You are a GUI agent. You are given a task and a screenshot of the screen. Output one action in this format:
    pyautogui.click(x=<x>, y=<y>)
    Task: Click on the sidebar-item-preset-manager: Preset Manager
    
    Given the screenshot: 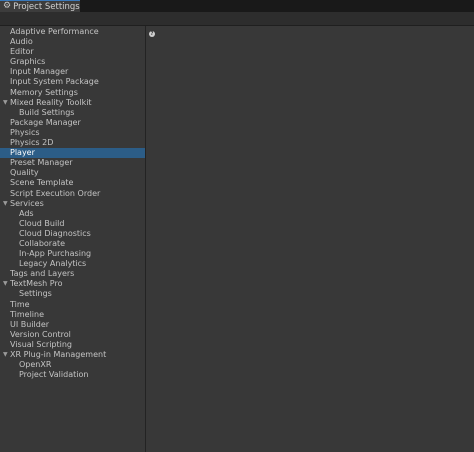 What is the action you would take?
    pyautogui.click(x=72, y=163)
    